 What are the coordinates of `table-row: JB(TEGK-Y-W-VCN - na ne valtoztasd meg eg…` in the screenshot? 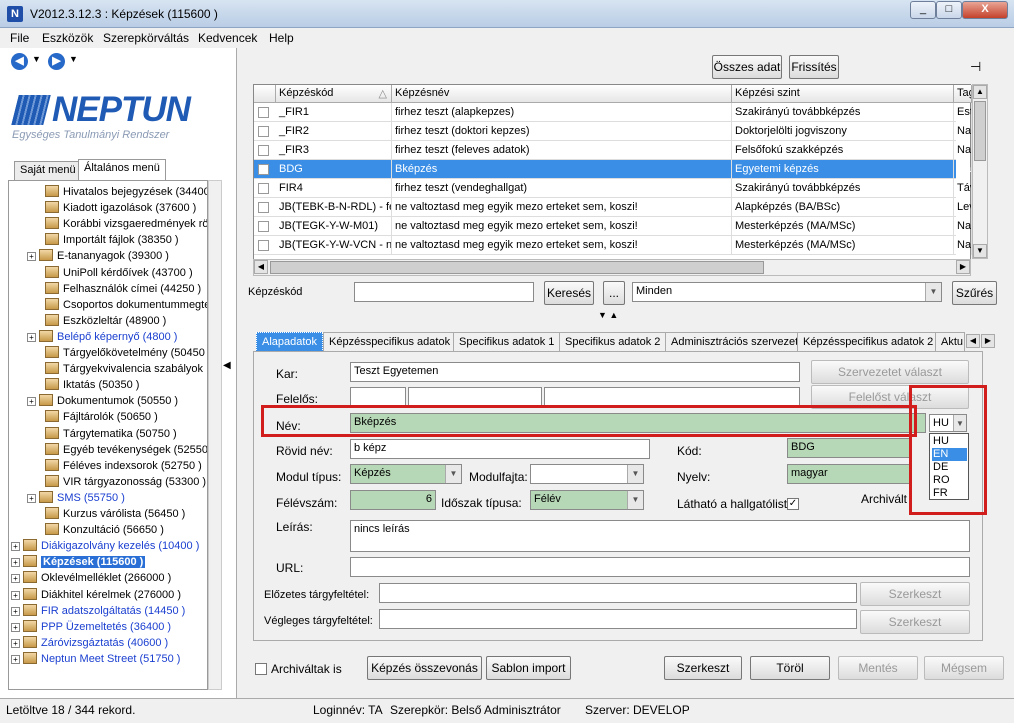 It's located at (613, 245).